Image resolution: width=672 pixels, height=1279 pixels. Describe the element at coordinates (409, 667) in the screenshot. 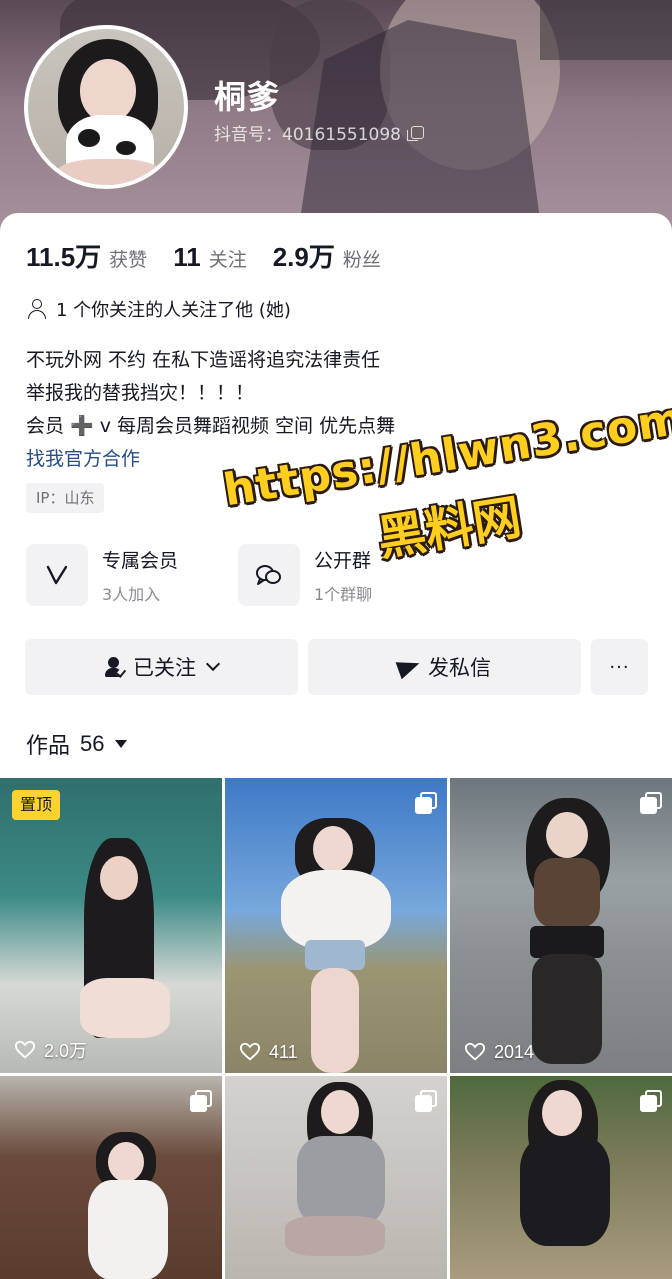

I see `send-icon` at that location.